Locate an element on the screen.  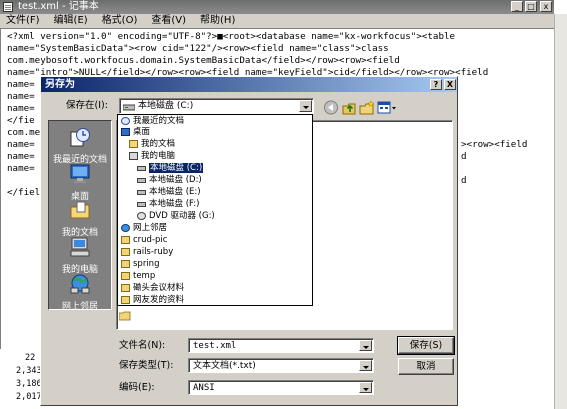
up-folder-icon is located at coordinates (349, 107).